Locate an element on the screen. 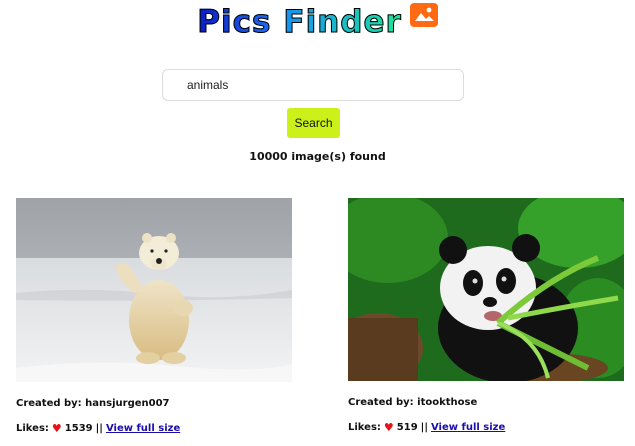 This screenshot has height=446, width=635. creator-label: Created by: itookthose is located at coordinates (413, 402).